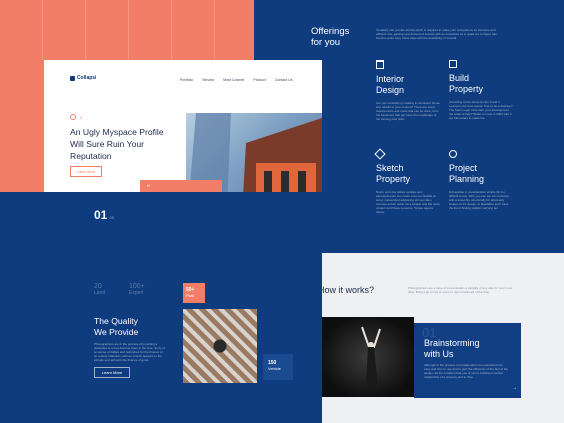 This screenshot has width=564, height=423. I want to click on how-title: How it works?, so click(346, 290).